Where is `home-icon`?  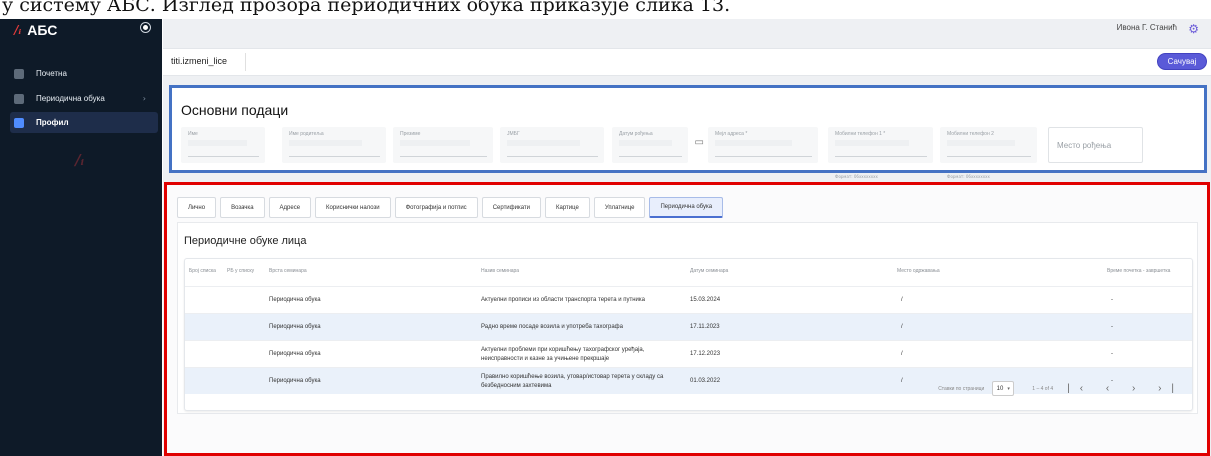 home-icon is located at coordinates (19, 73).